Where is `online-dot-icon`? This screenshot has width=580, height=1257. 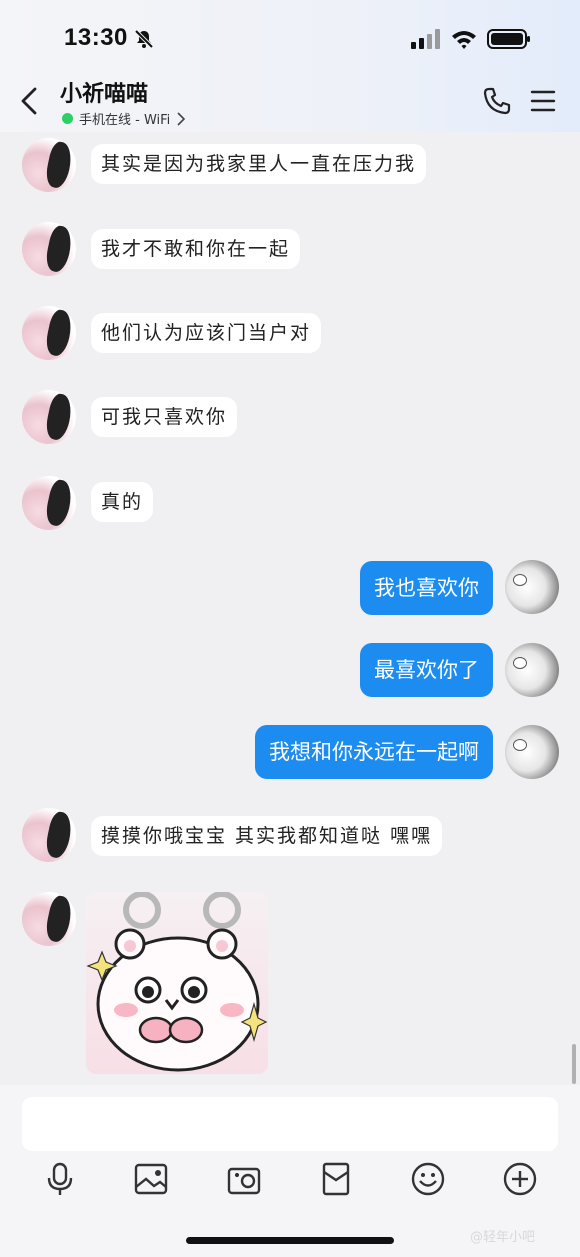 online-dot-icon is located at coordinates (67, 118).